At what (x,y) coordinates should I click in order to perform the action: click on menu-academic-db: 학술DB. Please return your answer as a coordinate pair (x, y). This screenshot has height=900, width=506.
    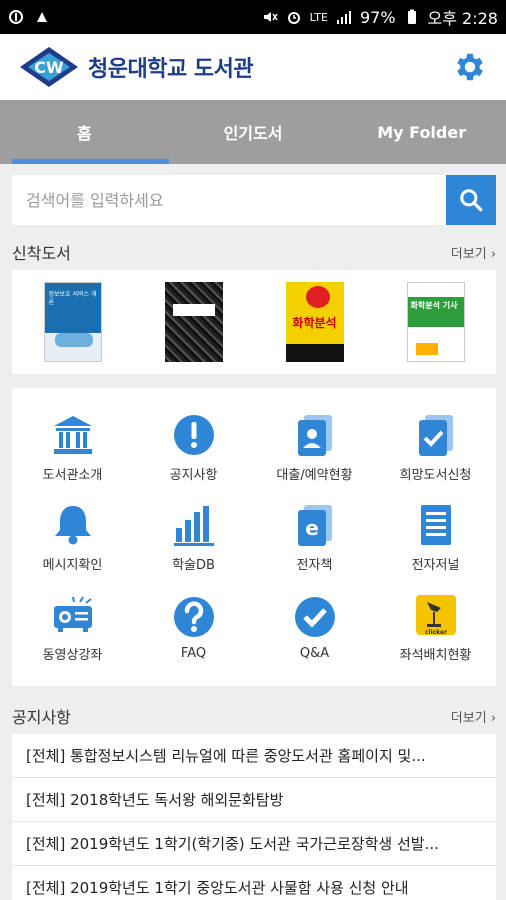
    Looking at the image, I should click on (193, 537).